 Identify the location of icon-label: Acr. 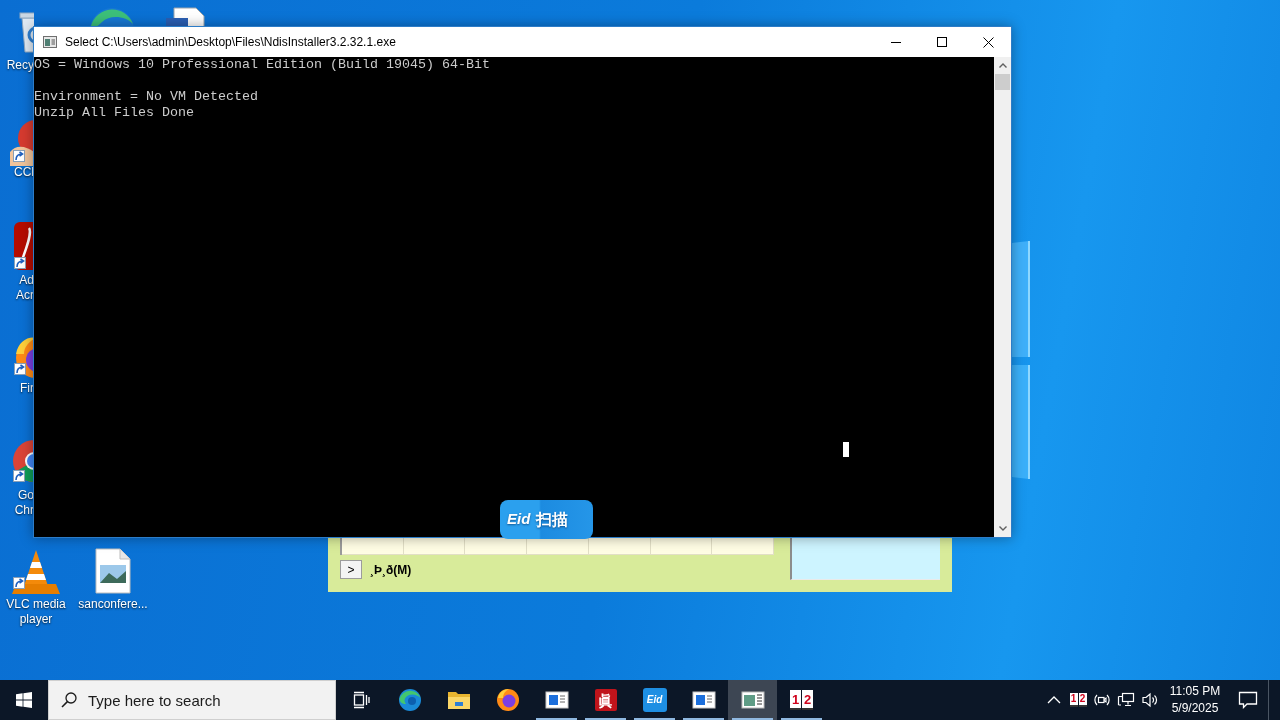
(24, 295).